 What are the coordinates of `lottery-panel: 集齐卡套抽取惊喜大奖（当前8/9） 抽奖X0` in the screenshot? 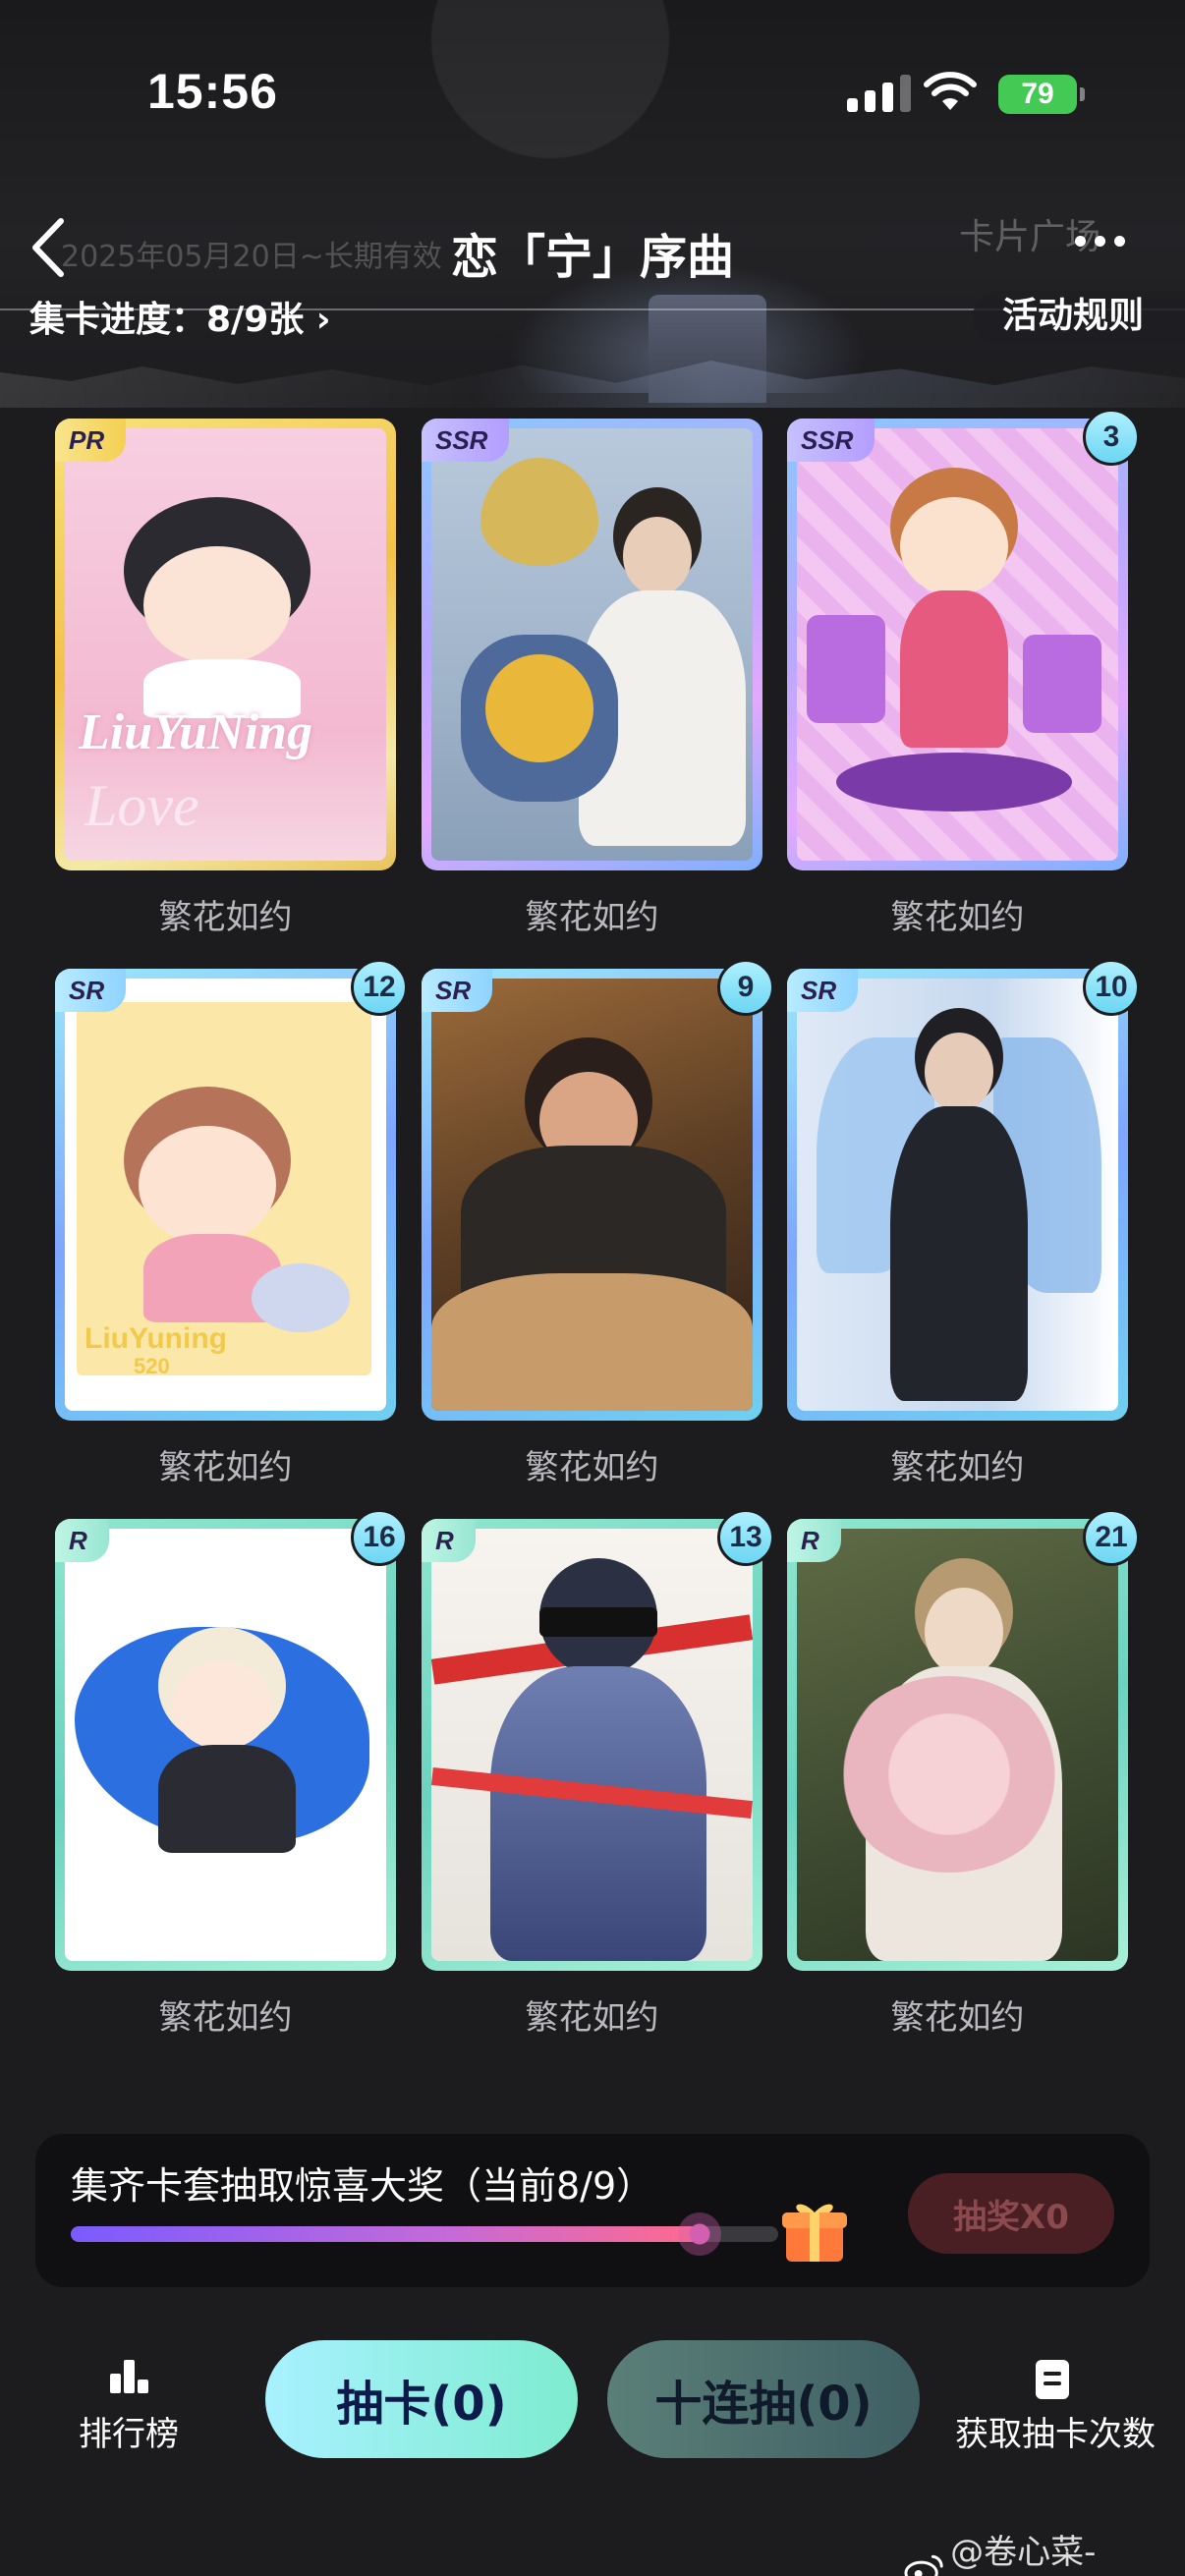 It's located at (592, 2210).